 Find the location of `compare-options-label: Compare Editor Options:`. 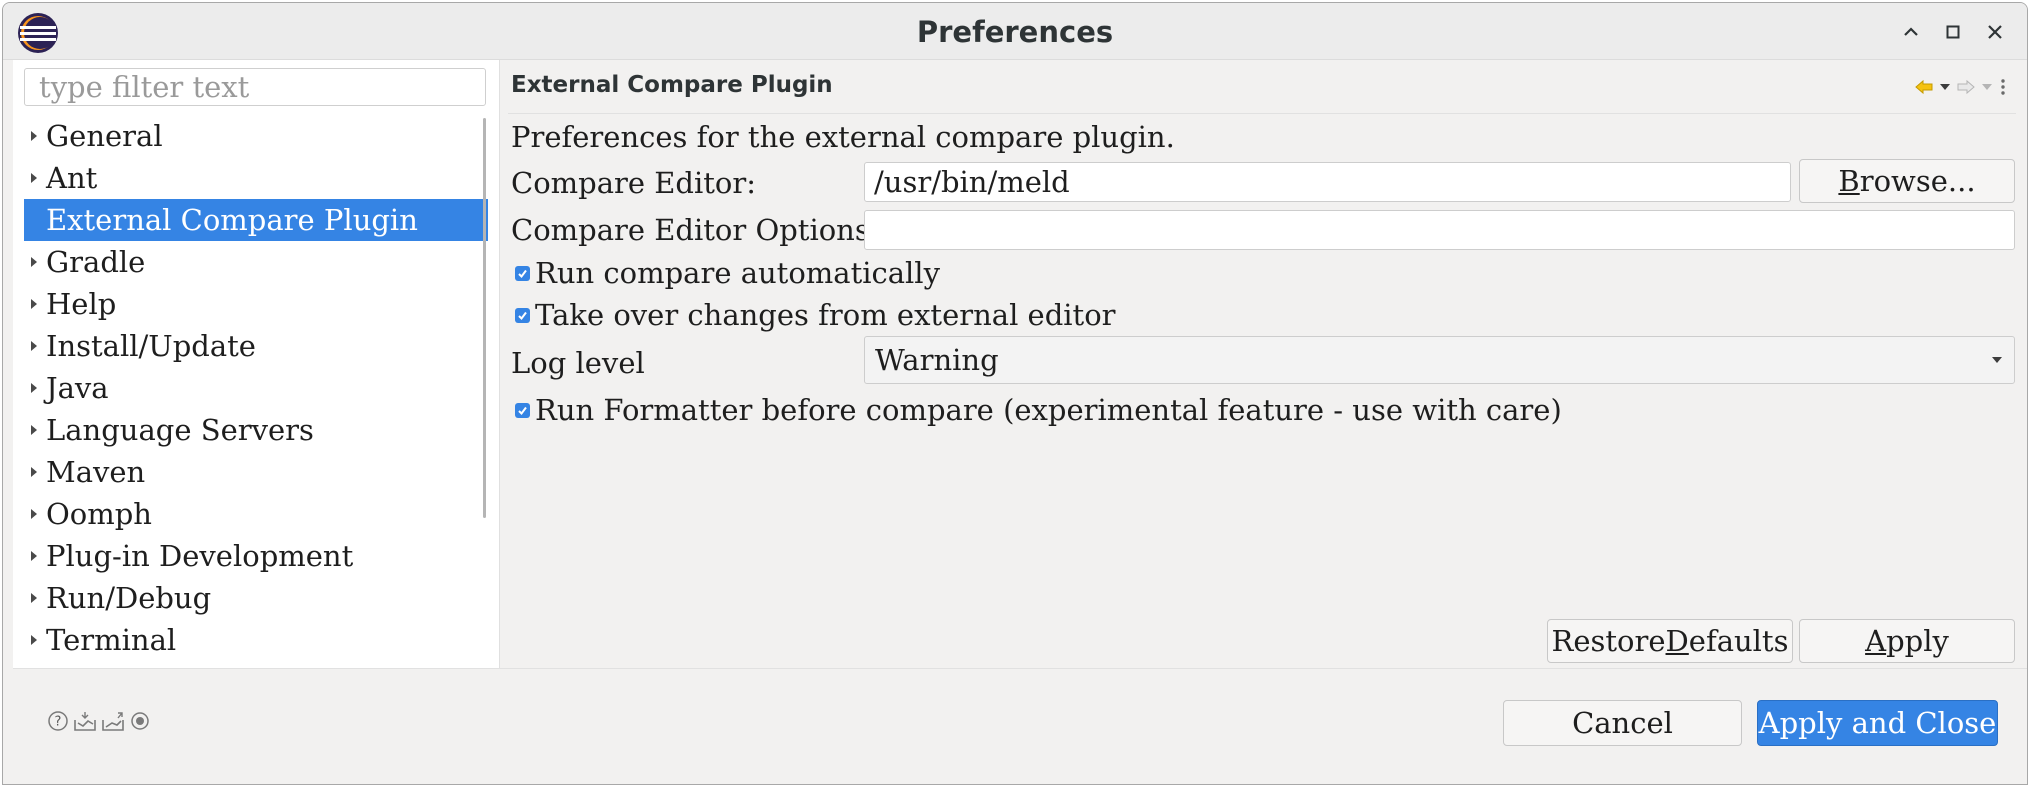

compare-options-label: Compare Editor Options: is located at coordinates (695, 230).